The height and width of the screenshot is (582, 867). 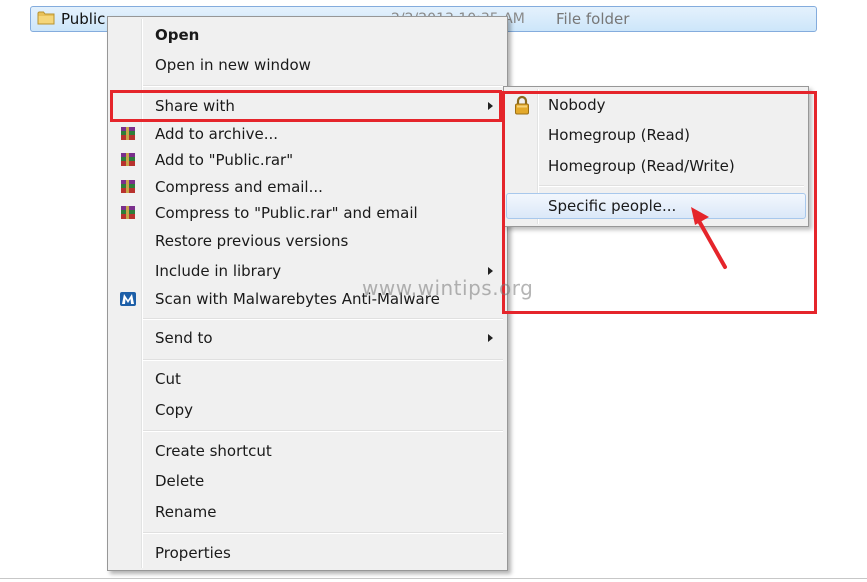 I want to click on menu-item-label: Create shortcut, so click(x=213, y=451).